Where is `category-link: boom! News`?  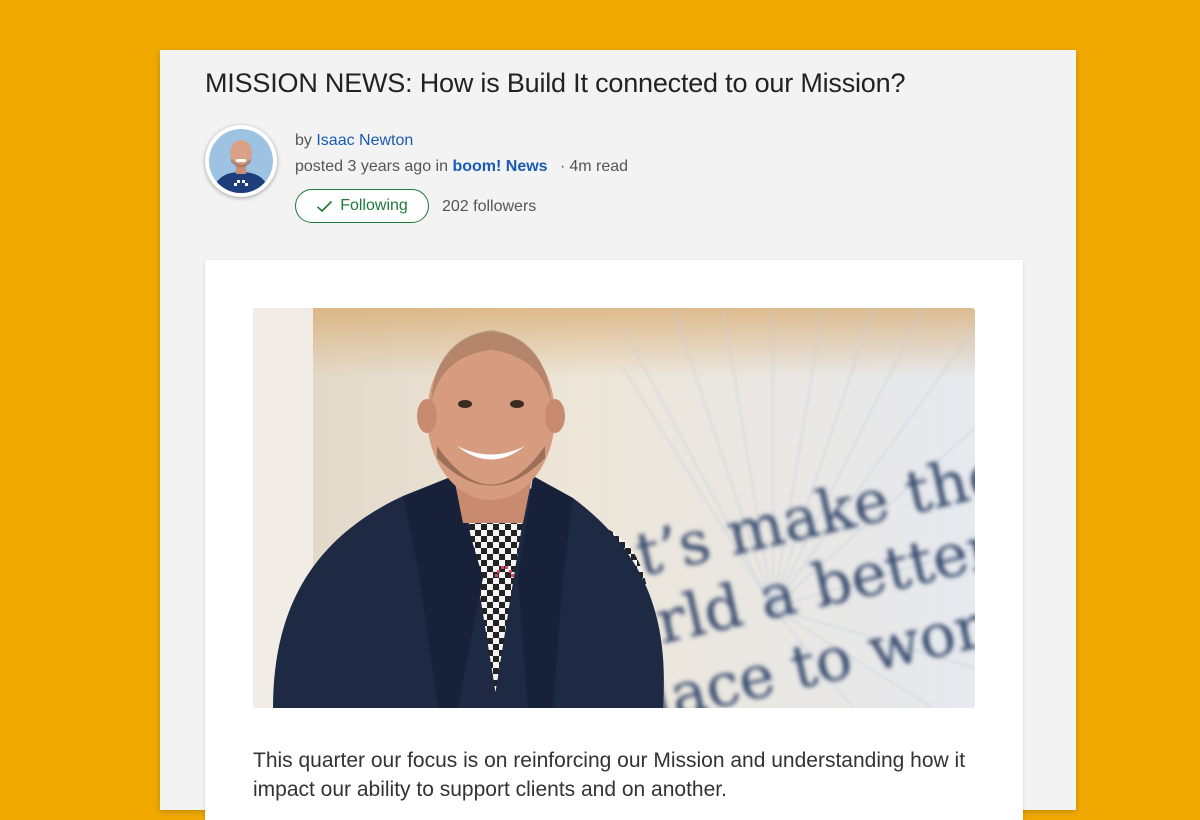 category-link: boom! News is located at coordinates (499, 166).